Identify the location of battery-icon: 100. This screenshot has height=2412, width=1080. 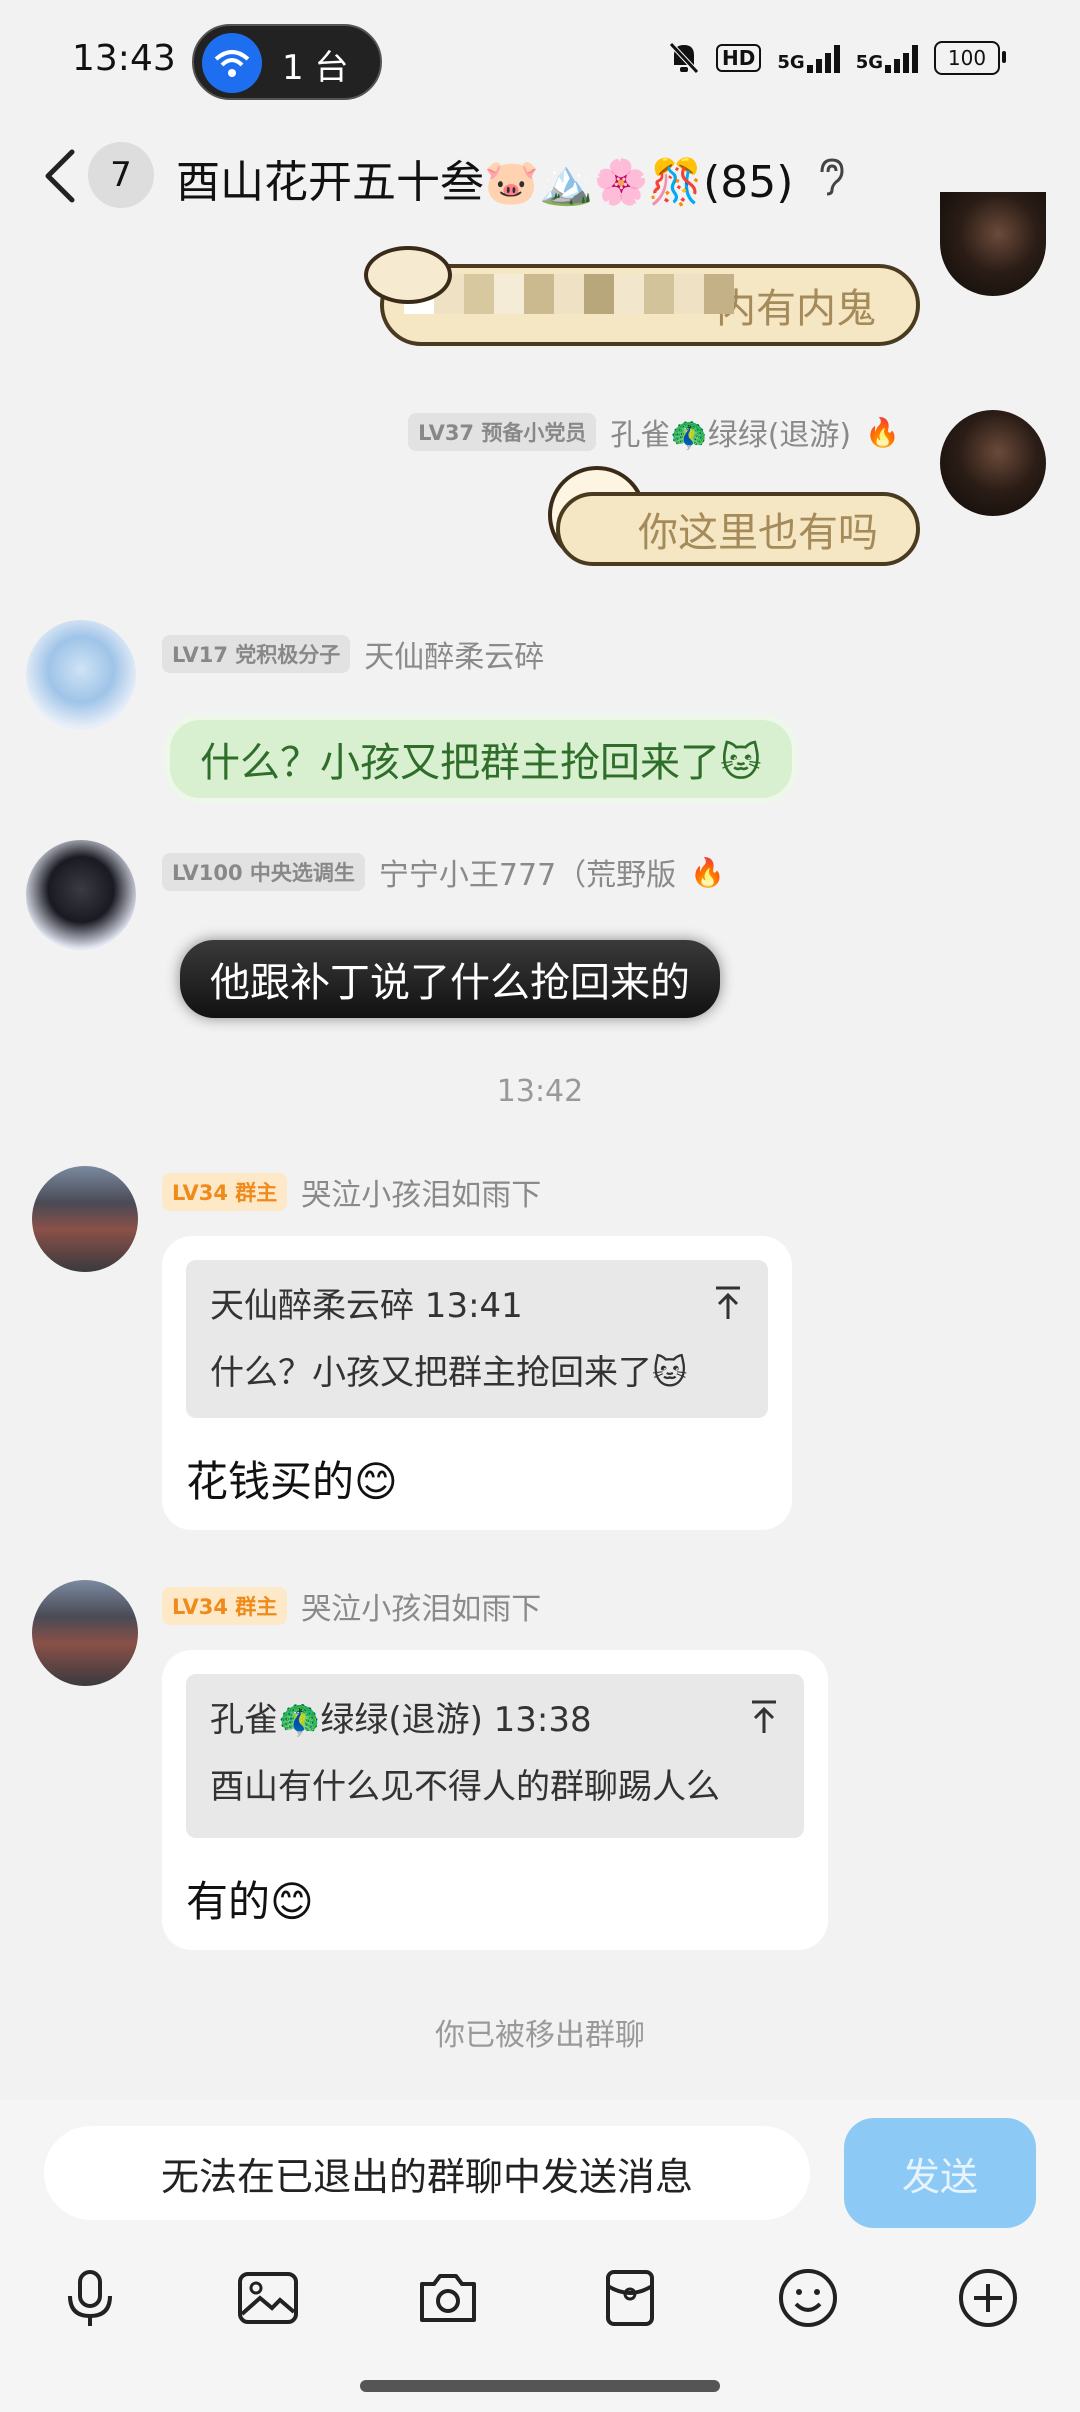
(970, 58).